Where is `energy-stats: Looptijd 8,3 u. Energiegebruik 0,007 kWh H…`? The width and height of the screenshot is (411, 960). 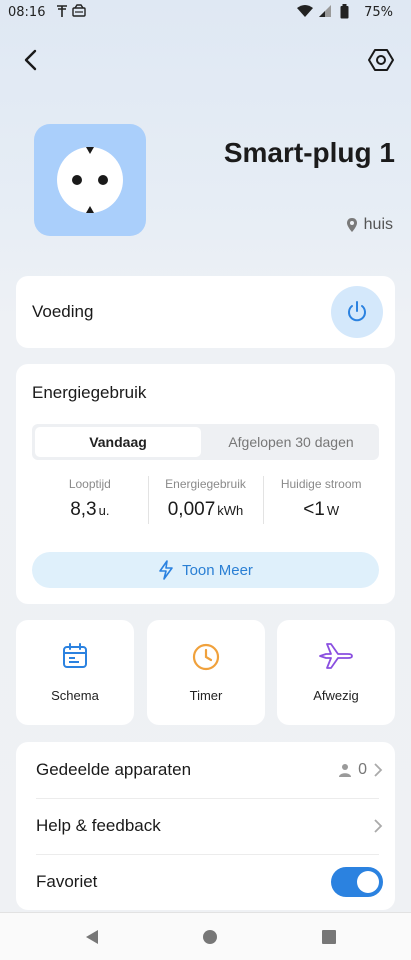 energy-stats: Looptijd 8,3 u. Energiegebruik 0,007 kWh H… is located at coordinates (205, 500).